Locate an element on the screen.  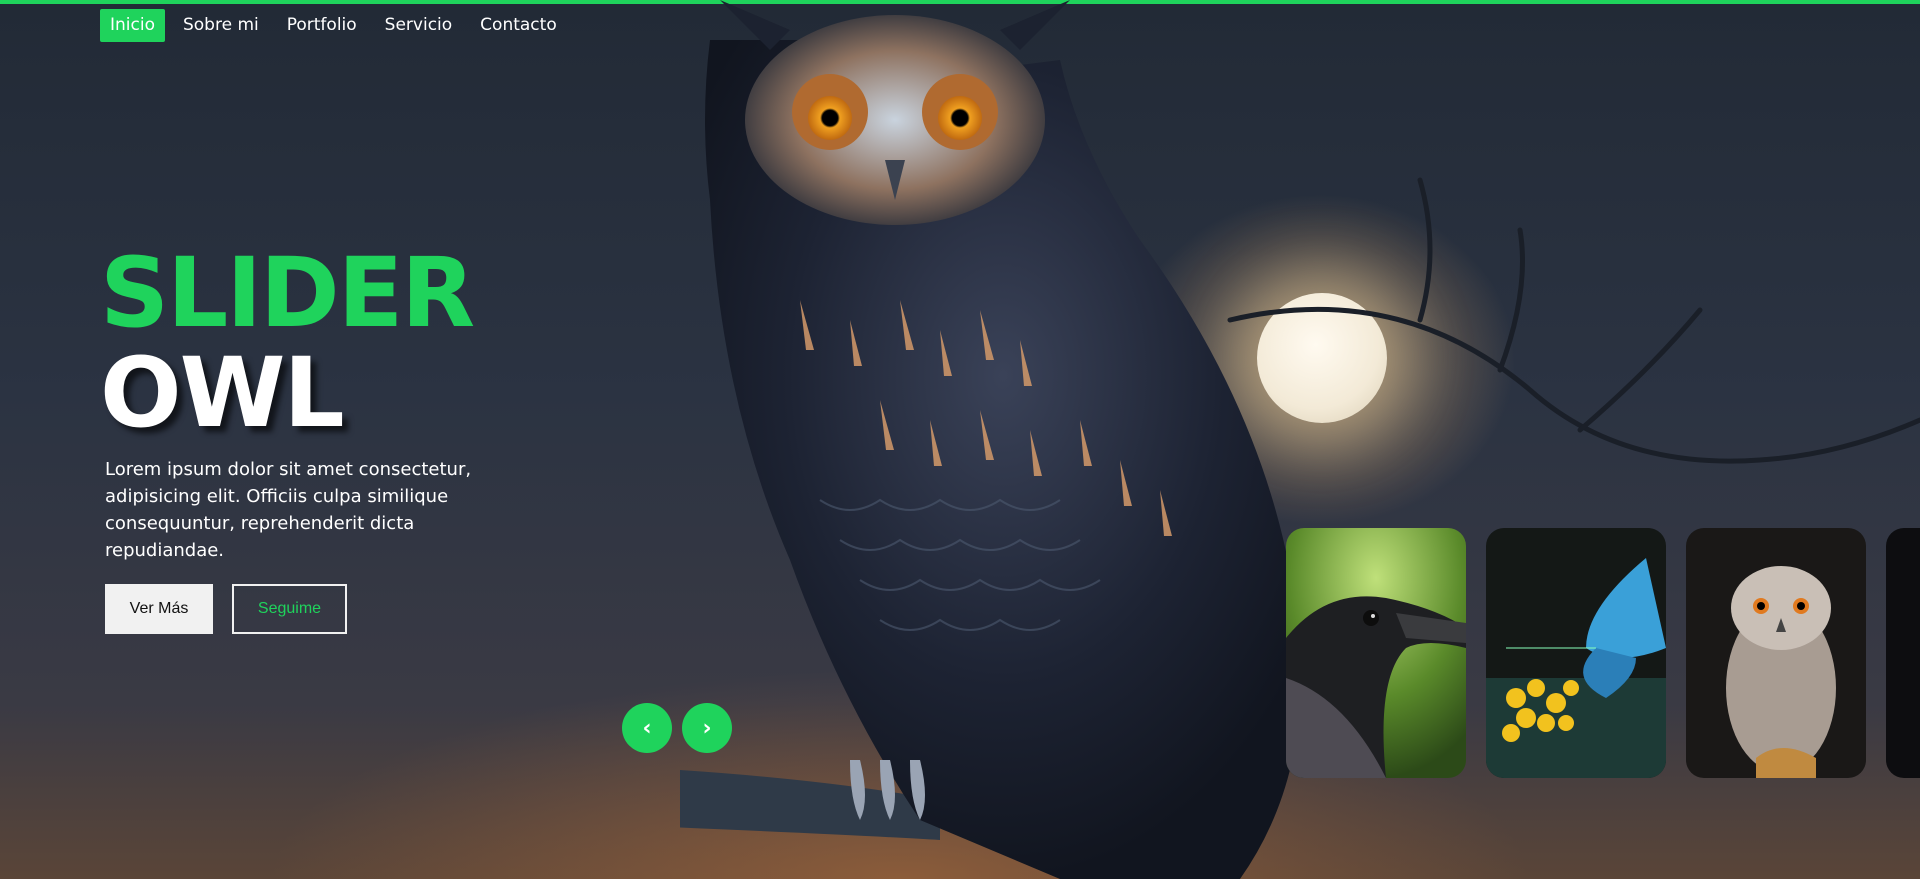
thumbnail-crow is located at coordinates (1376, 653).